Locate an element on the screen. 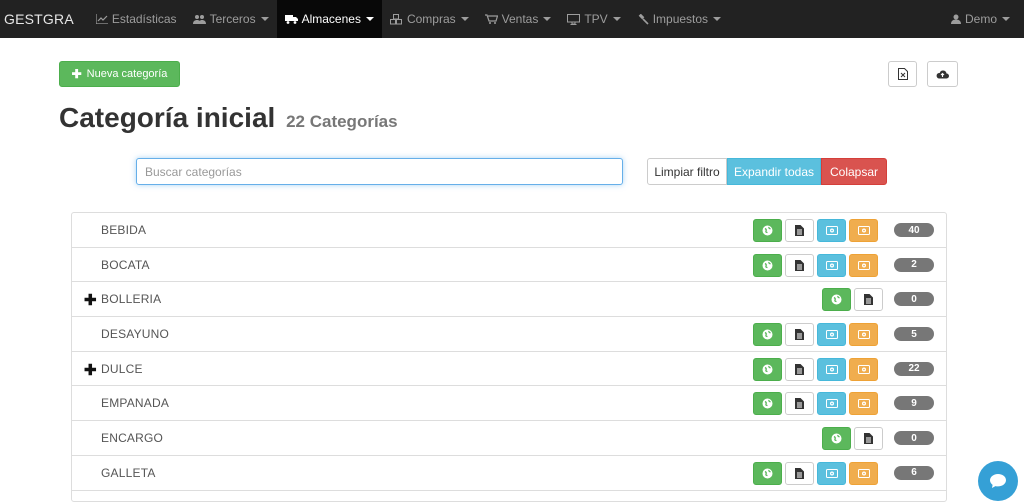 This screenshot has height=502, width=1024. category-name: BOCATA is located at coordinates (125, 265).